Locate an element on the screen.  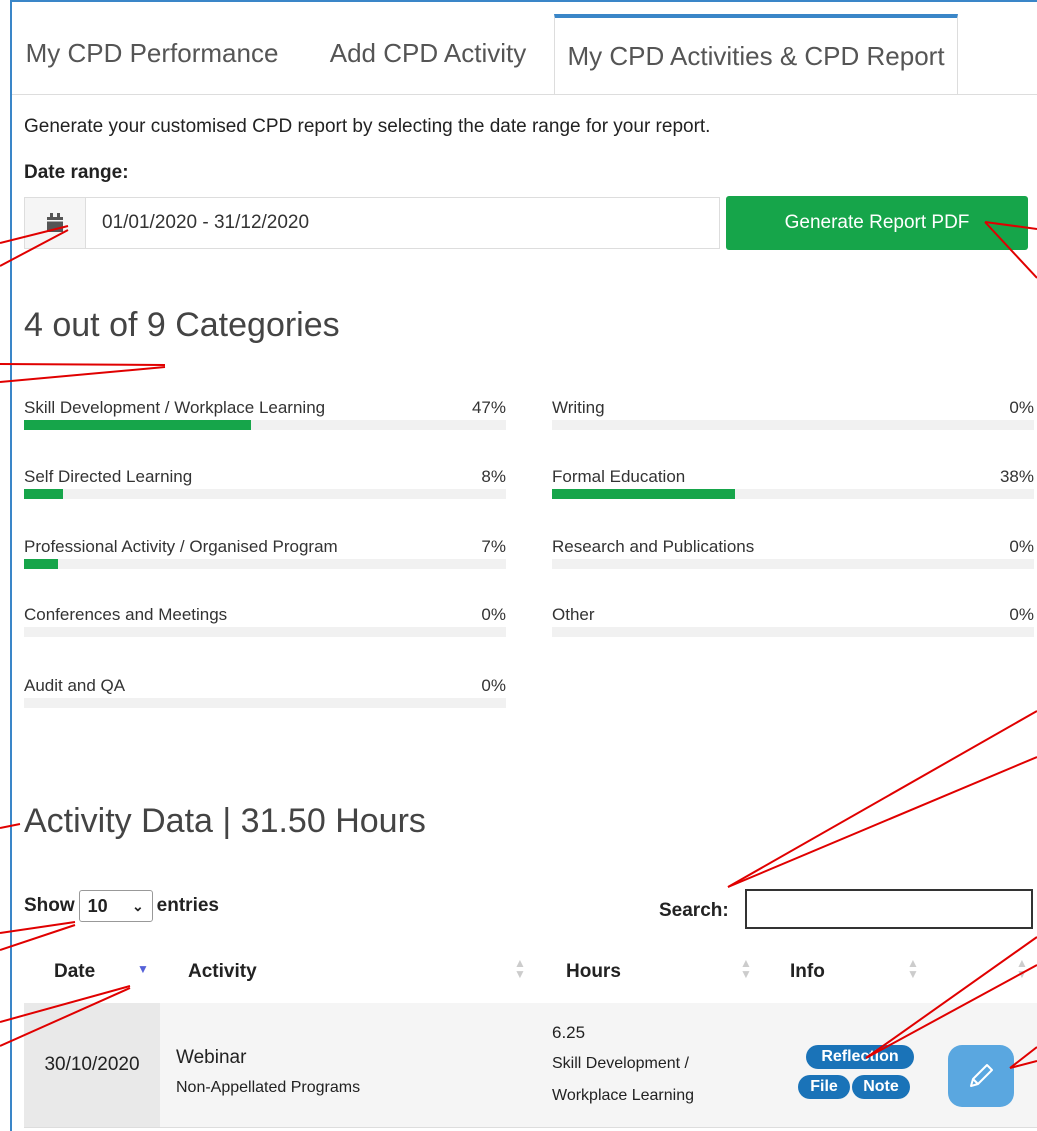
entries-select: 10 ⌄ is located at coordinates (115, 906).